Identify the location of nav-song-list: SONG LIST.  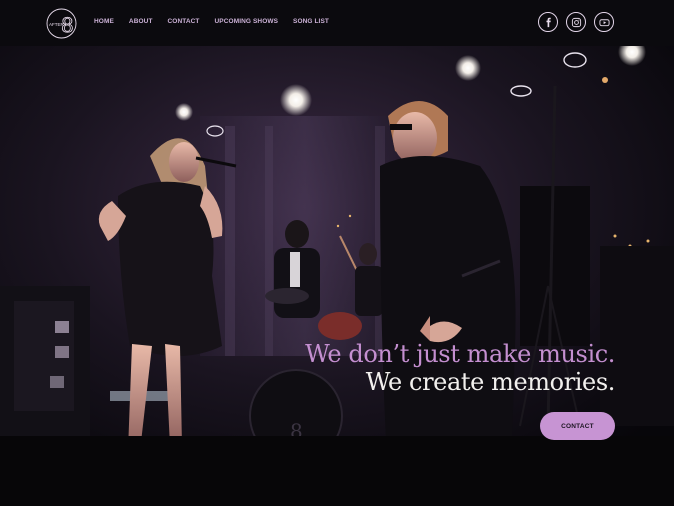
(311, 21).